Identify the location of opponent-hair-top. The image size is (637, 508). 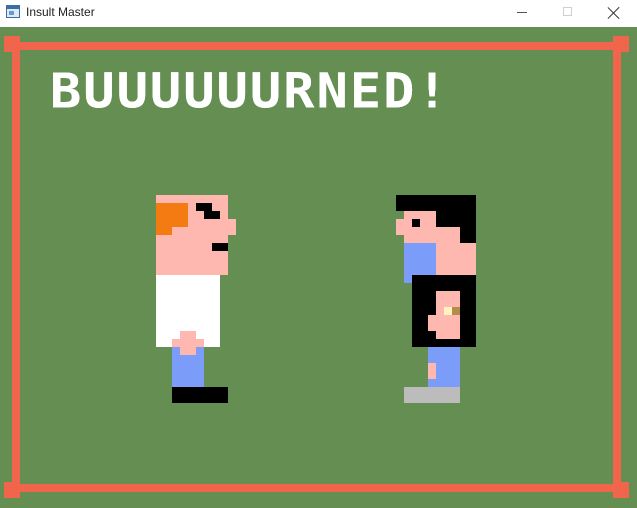
(436, 203).